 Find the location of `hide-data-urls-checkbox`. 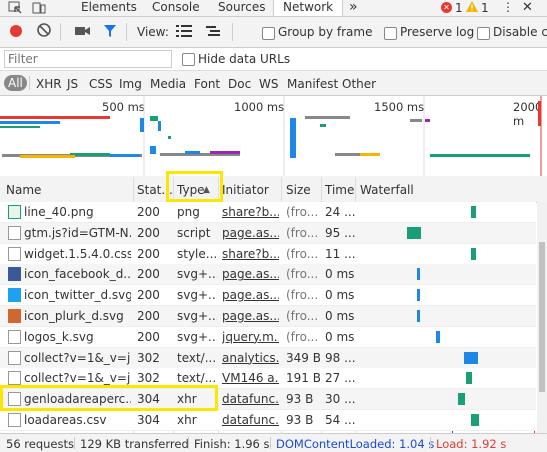

hide-data-urls-checkbox is located at coordinates (188, 59).